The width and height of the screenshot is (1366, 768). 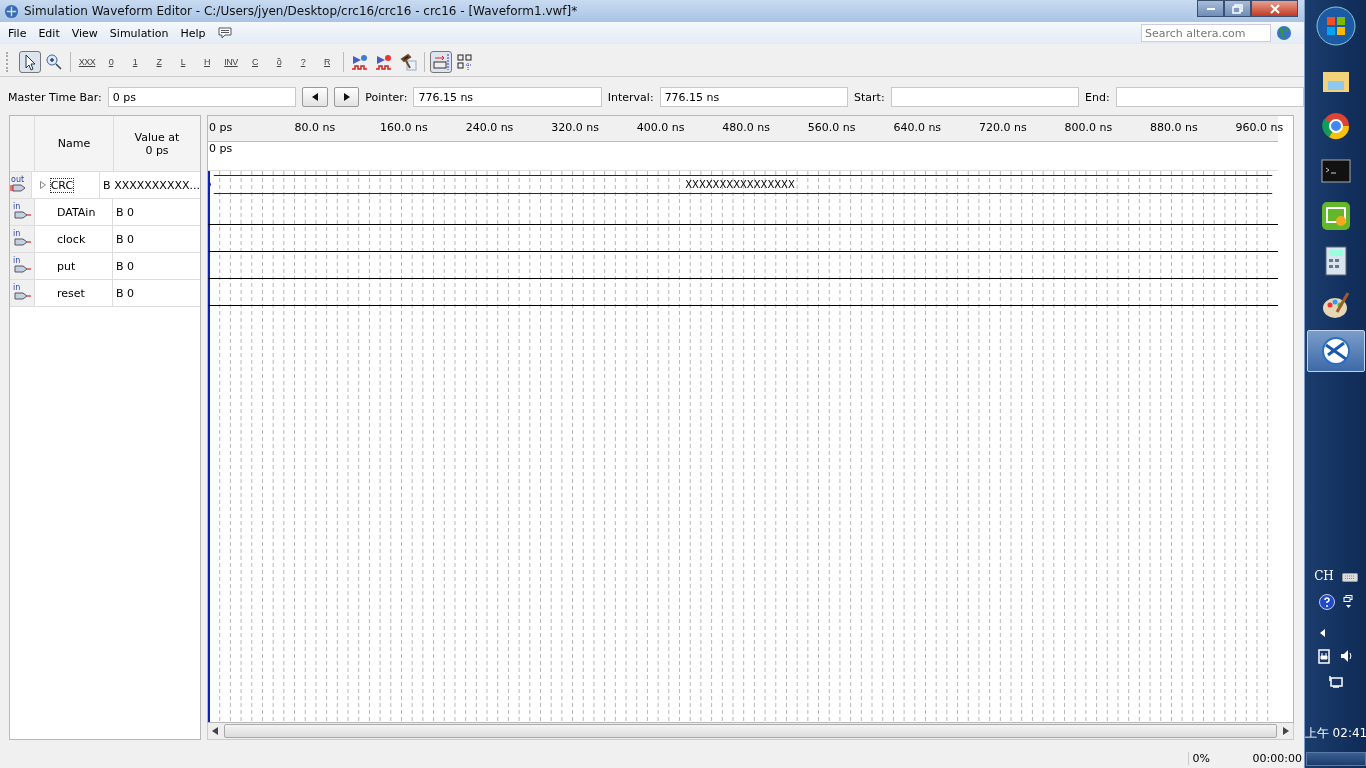 I want to click on time-tick-label: 240.0 ns, so click(x=489, y=127).